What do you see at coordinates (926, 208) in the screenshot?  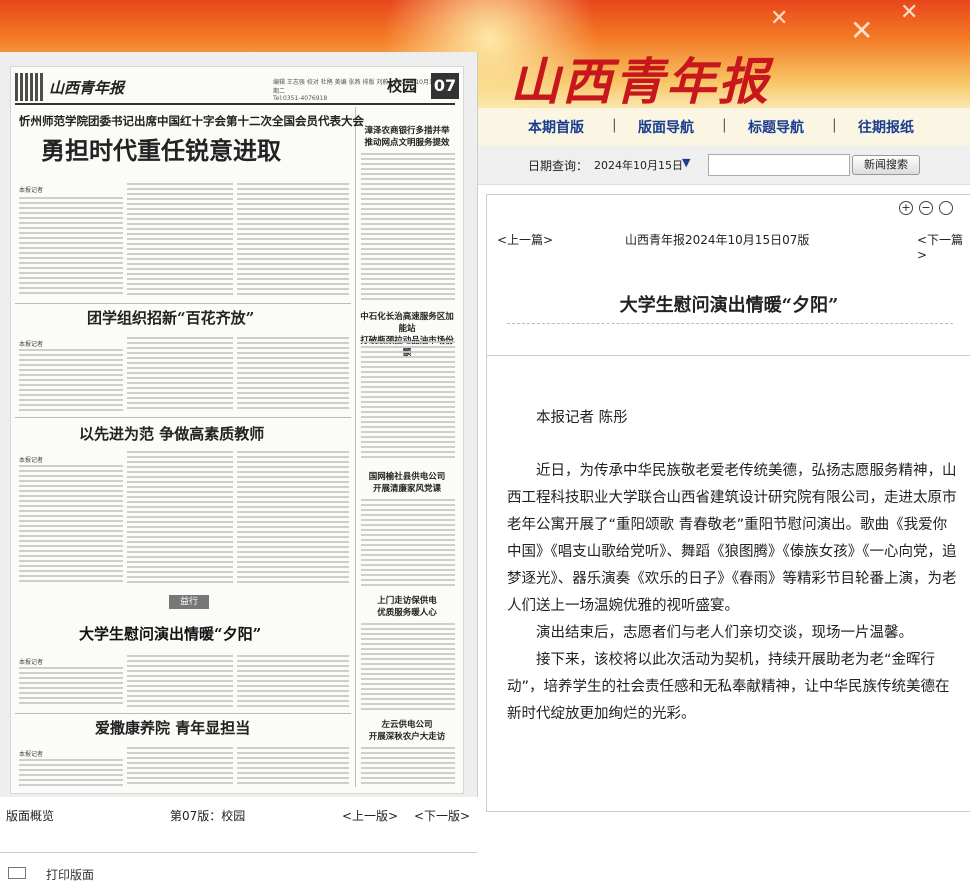 I see `zoom-out-icon: −` at bounding box center [926, 208].